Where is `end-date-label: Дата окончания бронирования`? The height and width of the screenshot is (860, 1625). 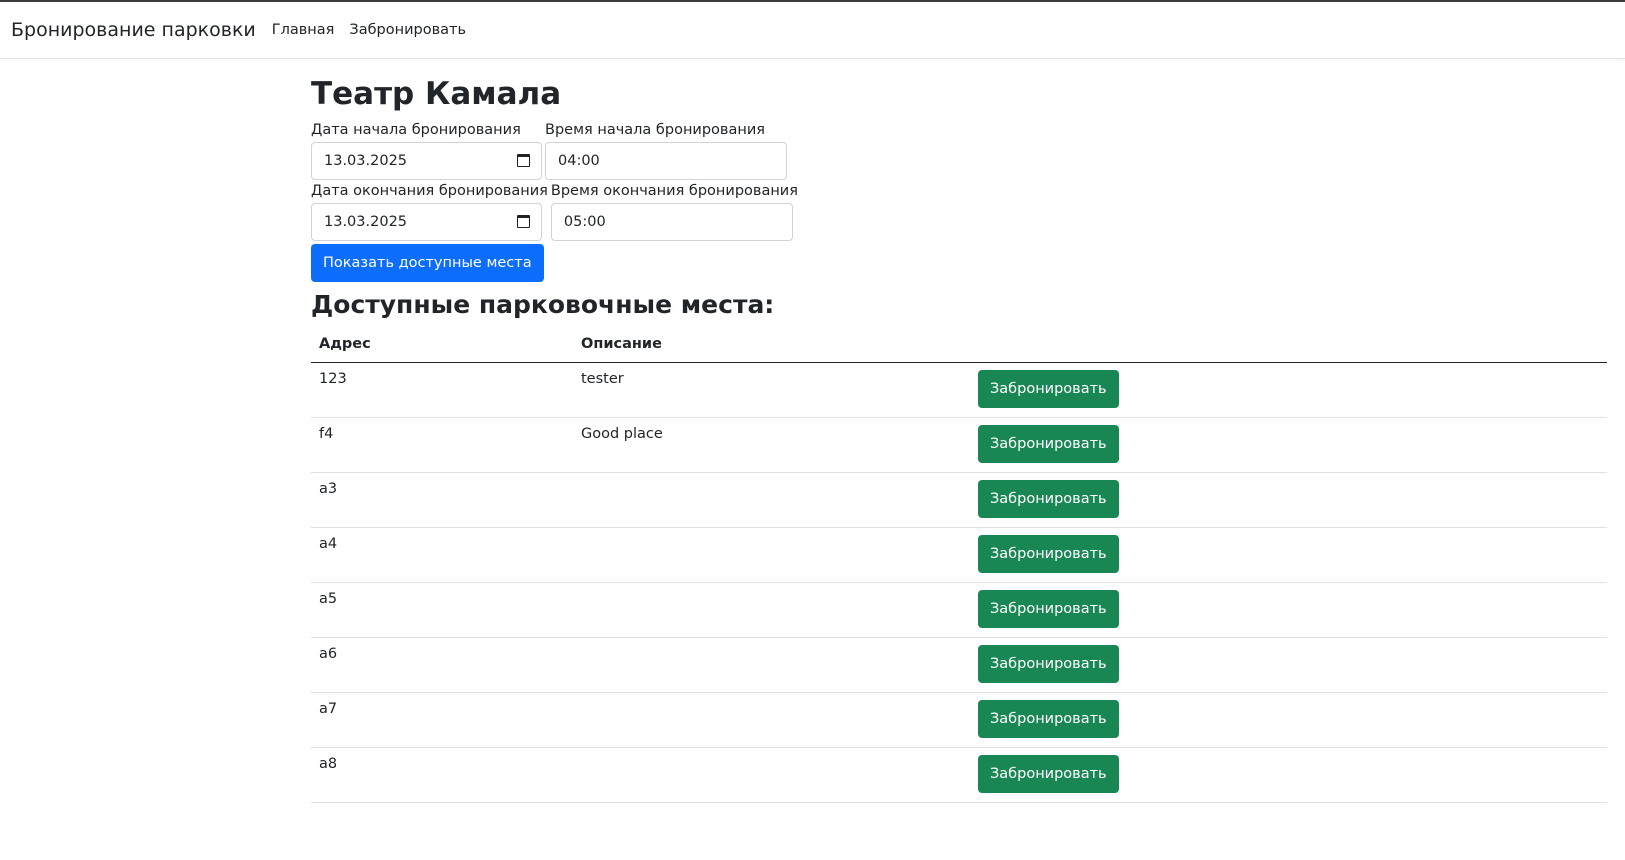
end-date-label: Дата окончания бронирования is located at coordinates (429, 191).